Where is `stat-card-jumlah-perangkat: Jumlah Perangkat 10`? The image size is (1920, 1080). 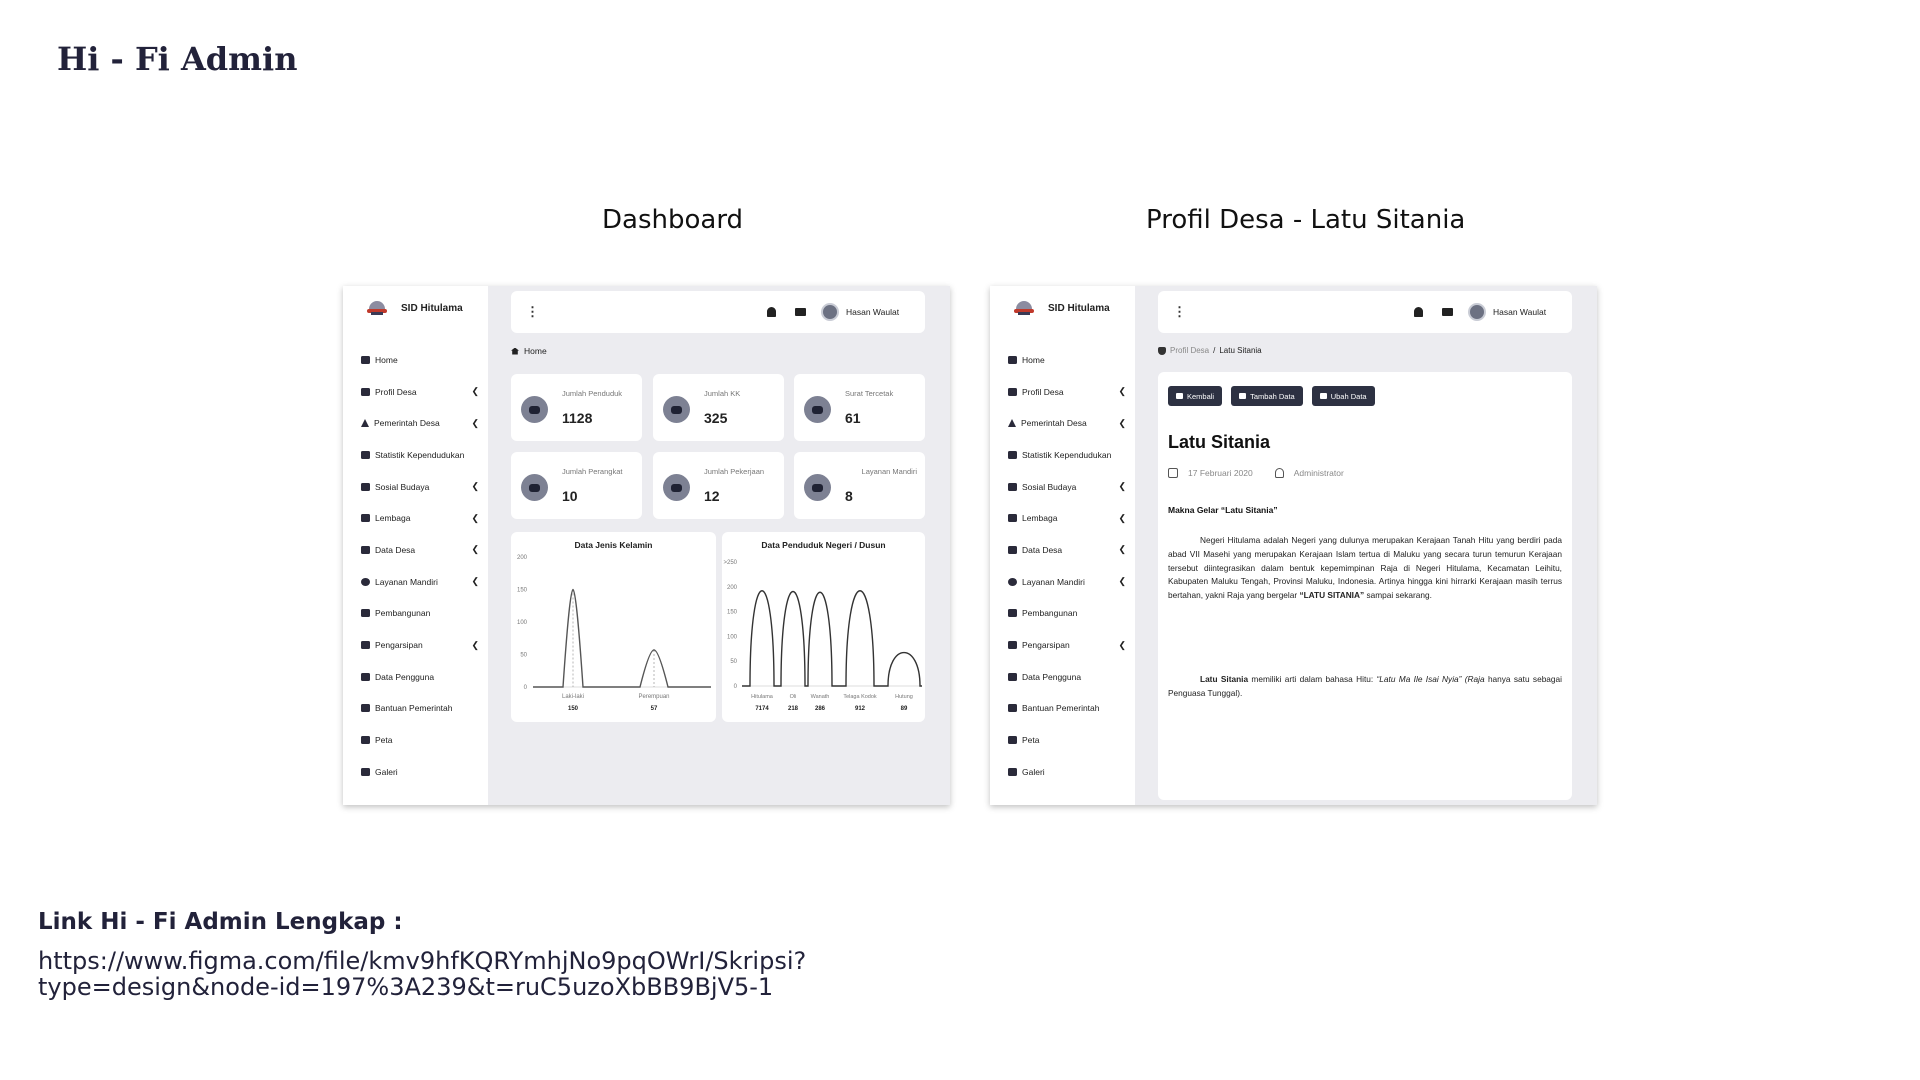
stat-card-jumlah-perangkat: Jumlah Perangkat 10 is located at coordinates (576, 485).